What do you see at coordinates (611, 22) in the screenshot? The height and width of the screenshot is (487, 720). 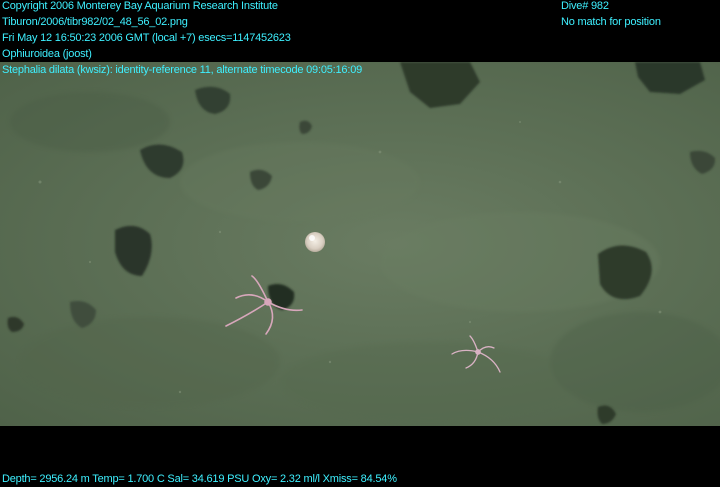 I see `position-text: No match for position` at bounding box center [611, 22].